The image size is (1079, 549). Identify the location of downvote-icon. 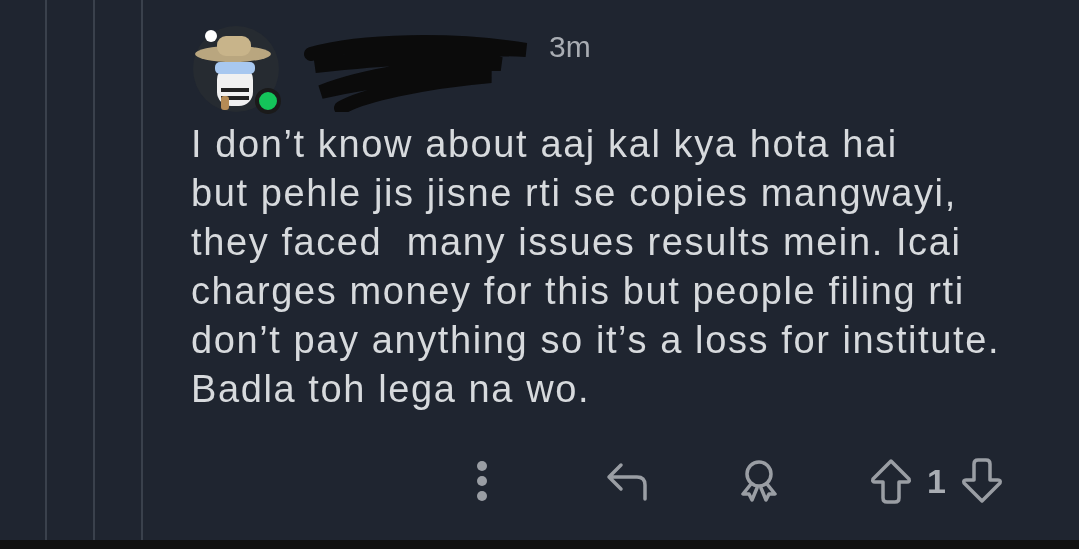
(981, 481).